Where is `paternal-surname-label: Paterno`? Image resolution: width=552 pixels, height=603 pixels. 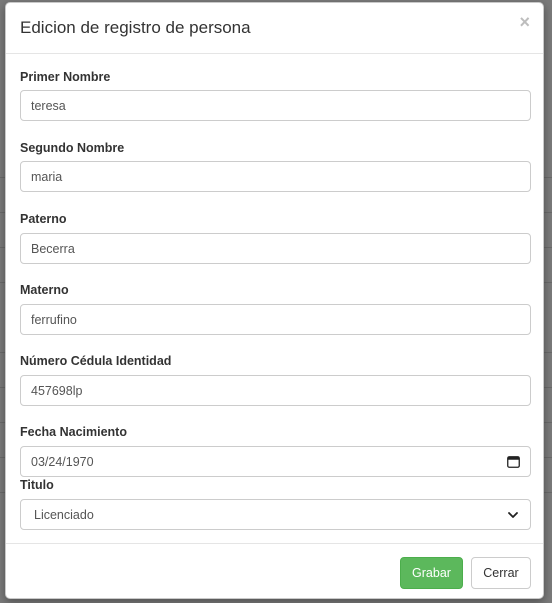
paternal-surname-label: Paterno is located at coordinates (43, 219).